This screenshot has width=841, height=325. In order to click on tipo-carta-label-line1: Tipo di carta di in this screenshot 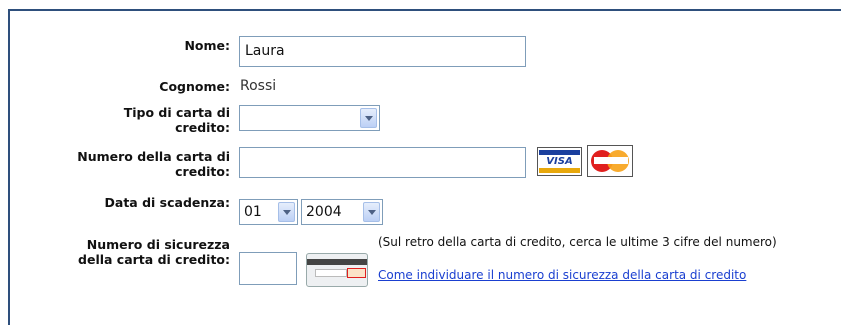, I will do `click(176, 112)`.